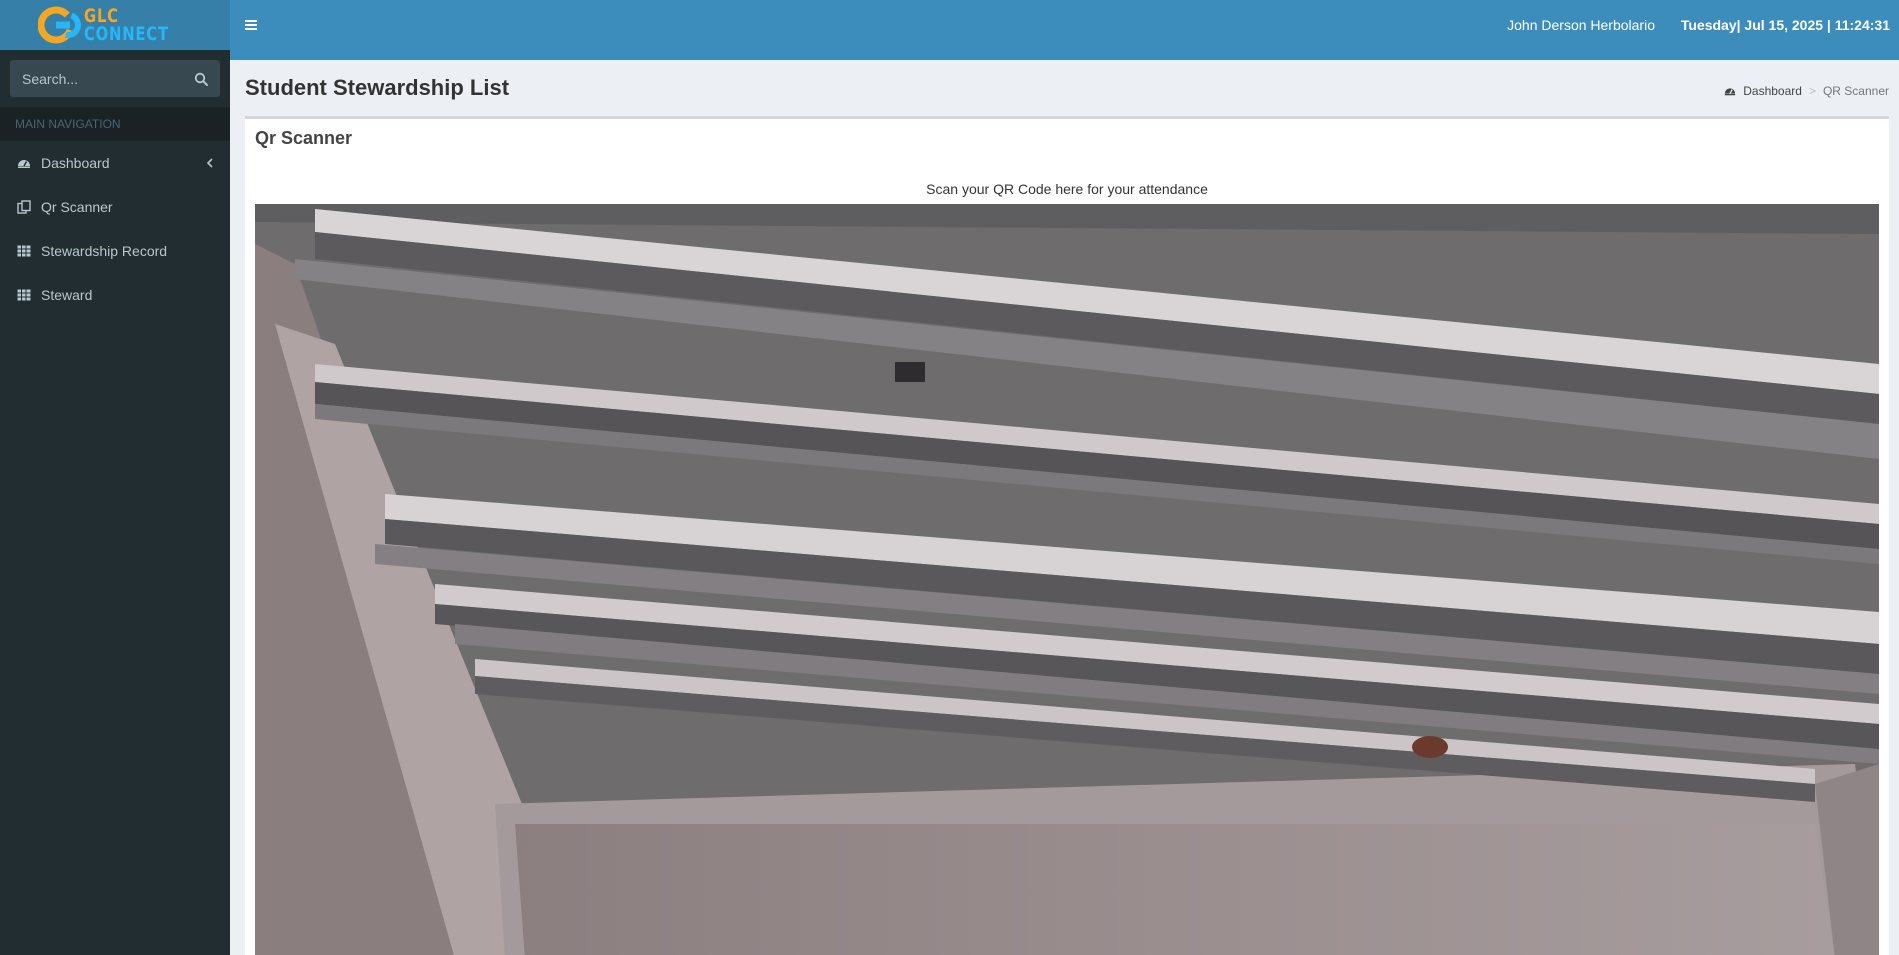 The width and height of the screenshot is (1899, 955). I want to click on chevron-left-icon, so click(210, 163).